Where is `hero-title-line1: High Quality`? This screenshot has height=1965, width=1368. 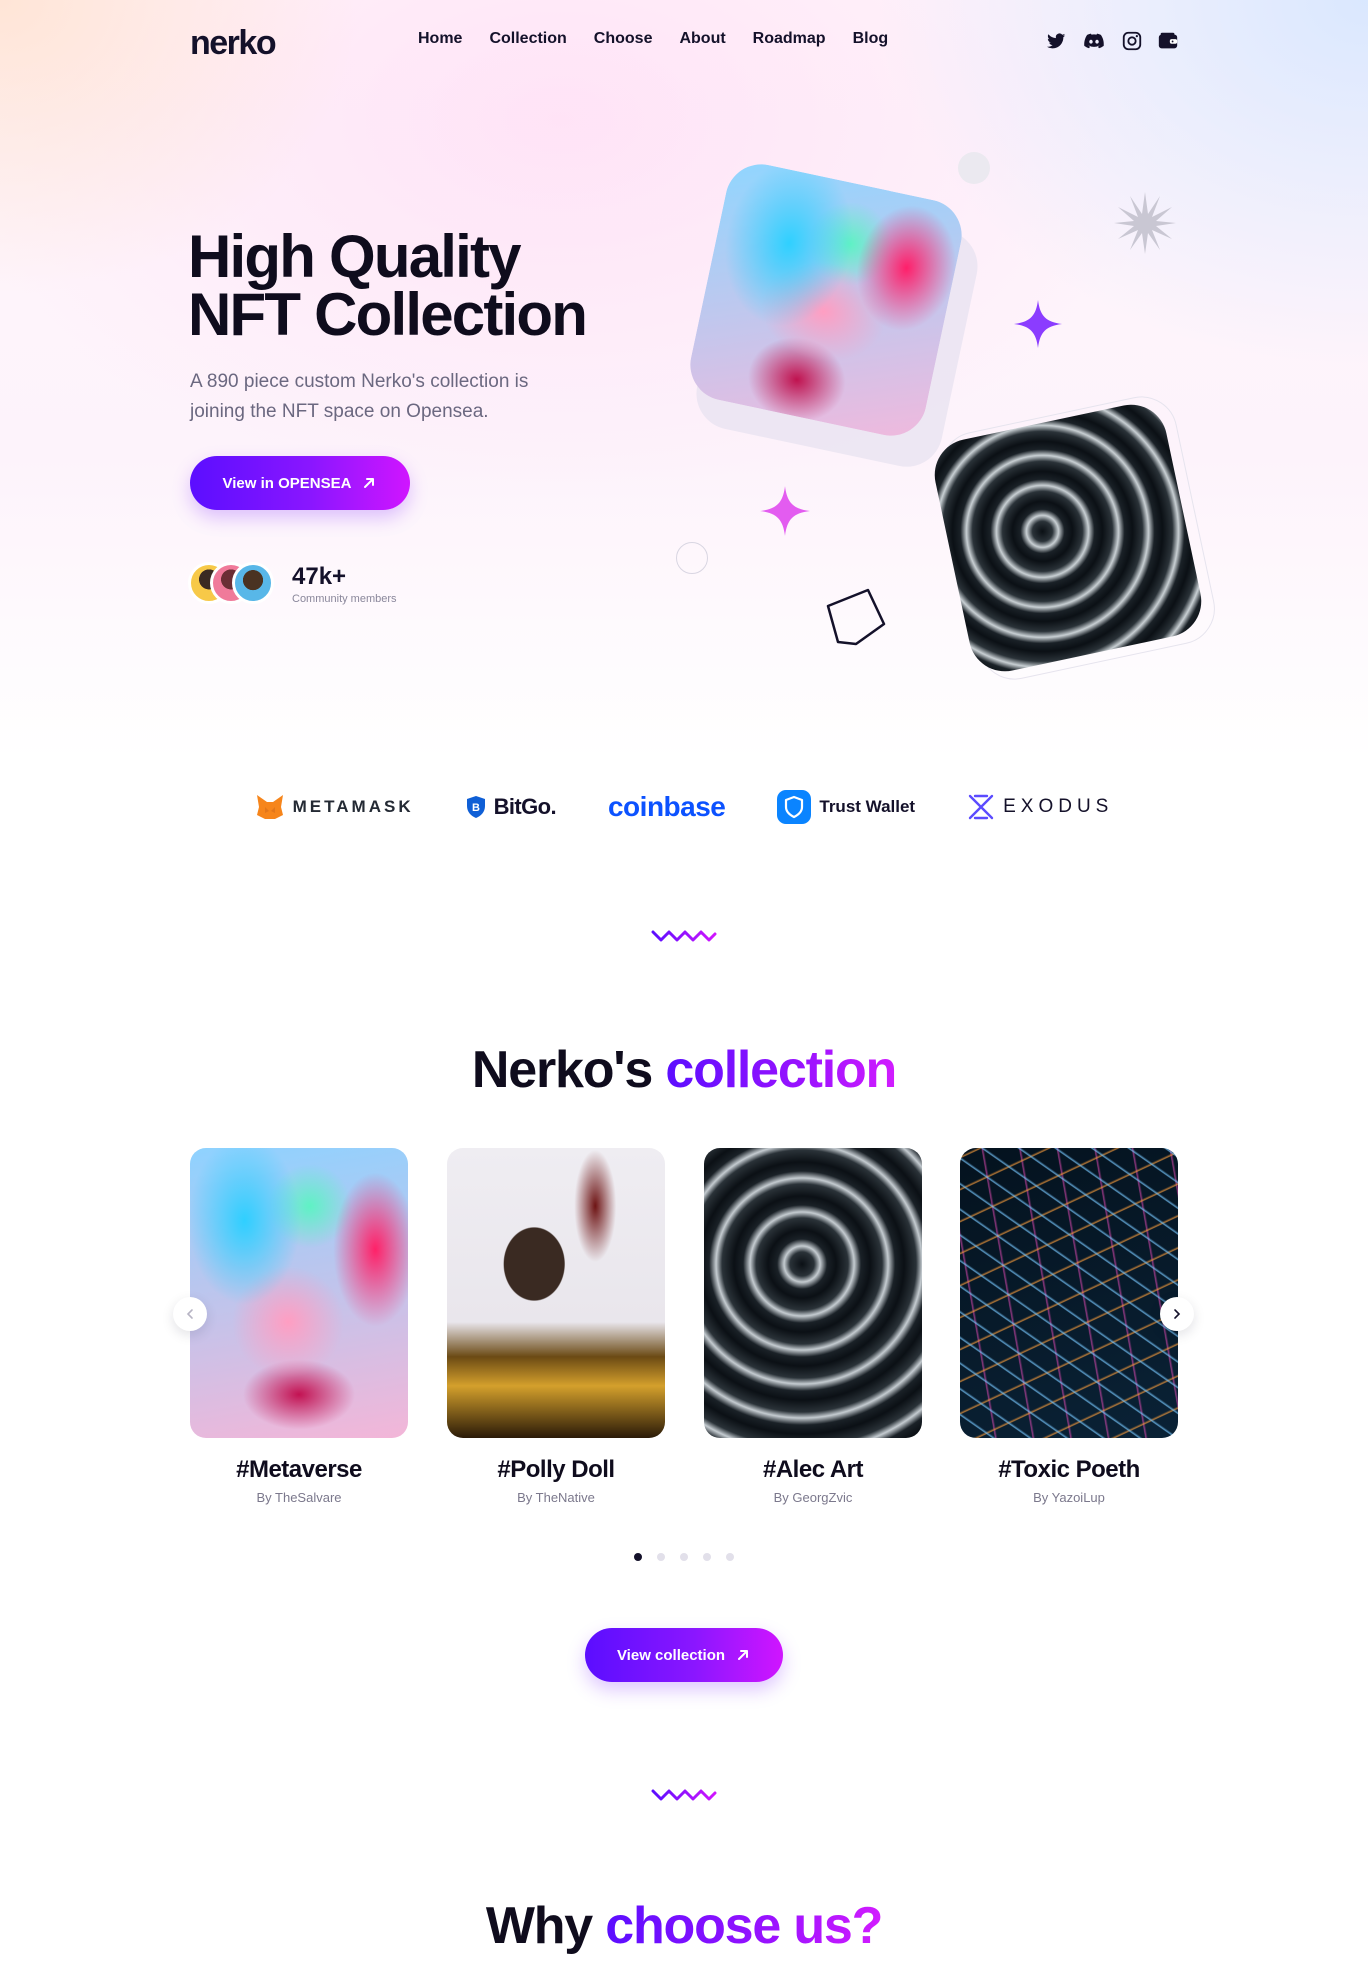 hero-title-line1: High Quality is located at coordinates (355, 256).